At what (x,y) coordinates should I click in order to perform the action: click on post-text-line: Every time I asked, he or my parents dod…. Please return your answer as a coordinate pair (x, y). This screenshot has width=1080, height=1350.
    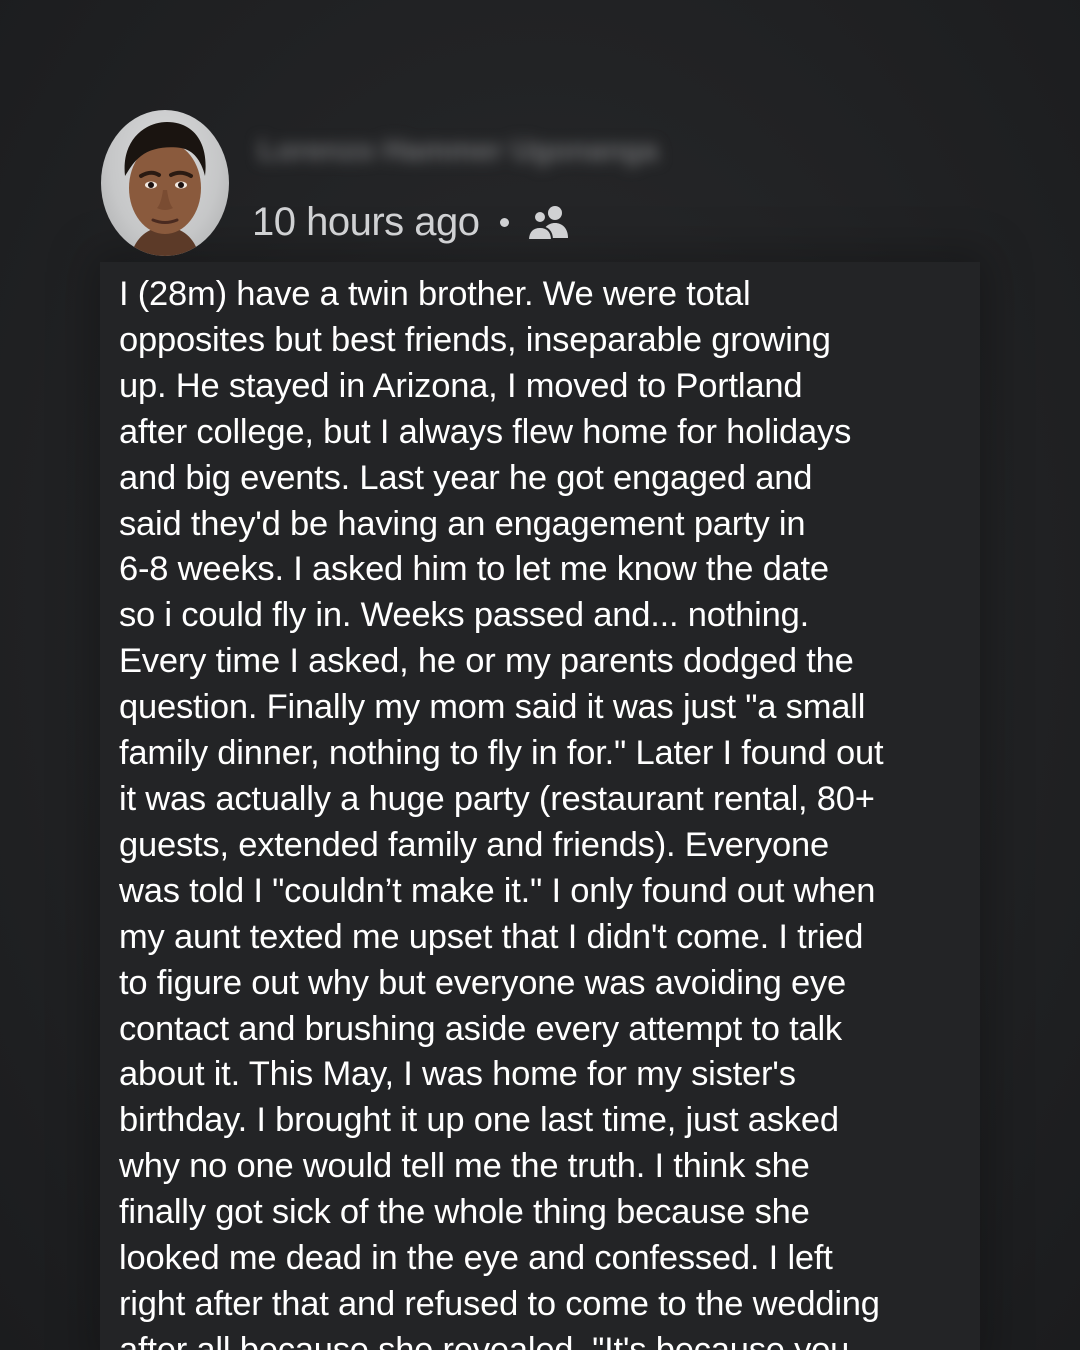
    Looking at the image, I should click on (486, 661).